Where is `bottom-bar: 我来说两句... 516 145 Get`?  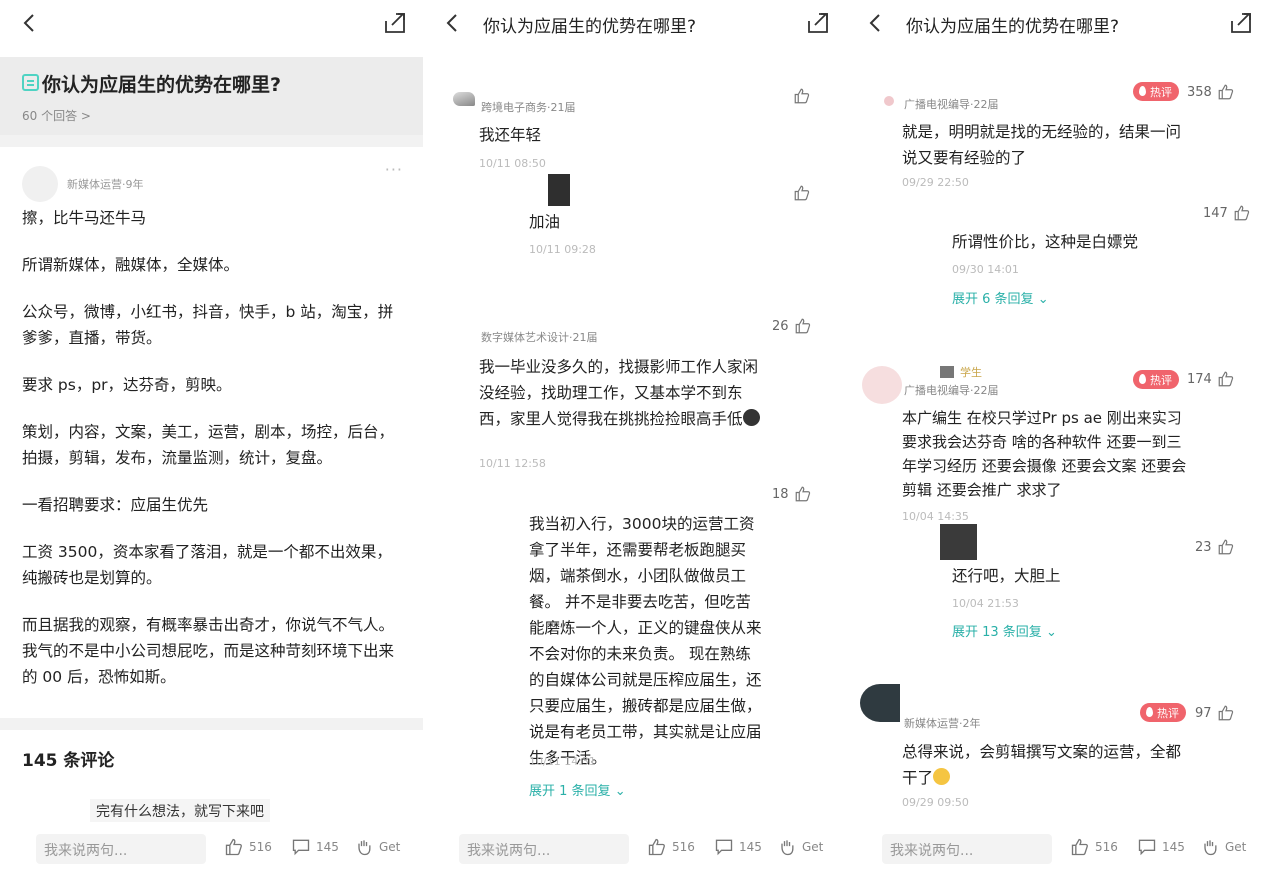 bottom-bar: 我来说两句... 516 145 Get is located at coordinates (1057, 848).